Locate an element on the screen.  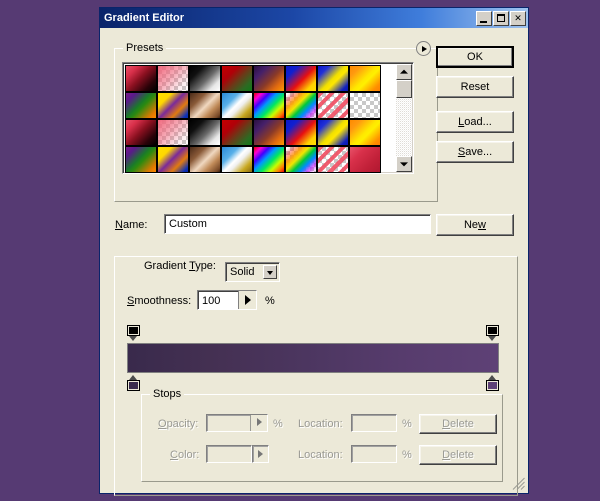
preset-swatch-transparent-stripes is located at coordinates (333, 105).